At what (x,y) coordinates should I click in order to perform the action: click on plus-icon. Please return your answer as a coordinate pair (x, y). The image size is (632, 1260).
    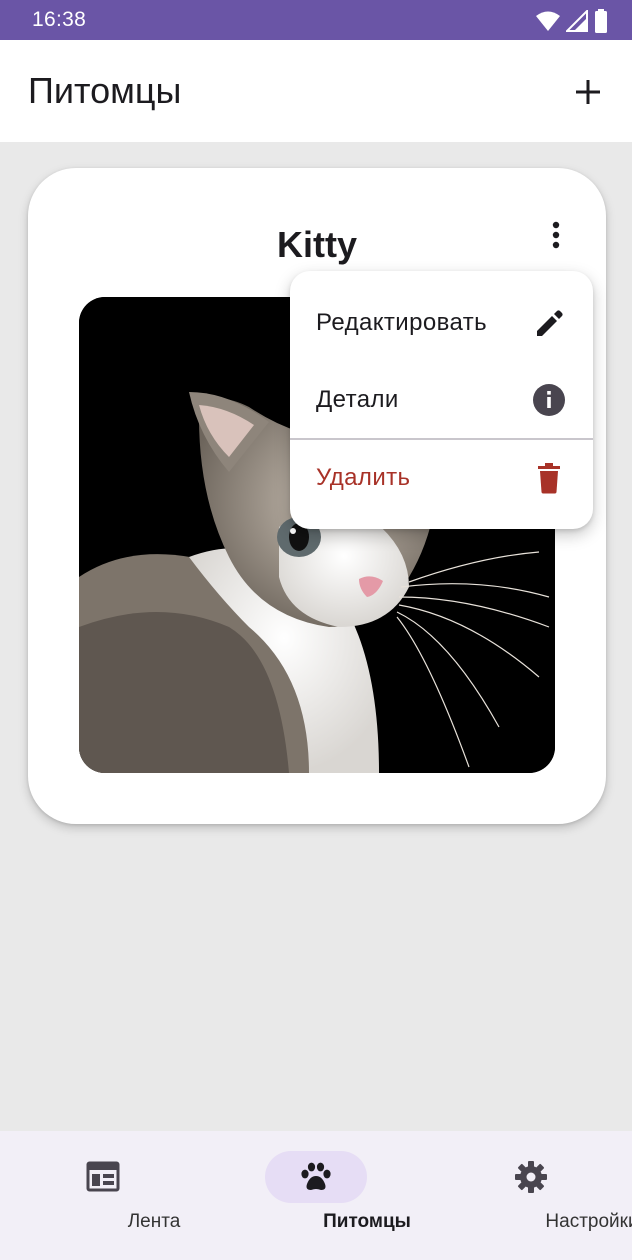
    Looking at the image, I should click on (588, 92).